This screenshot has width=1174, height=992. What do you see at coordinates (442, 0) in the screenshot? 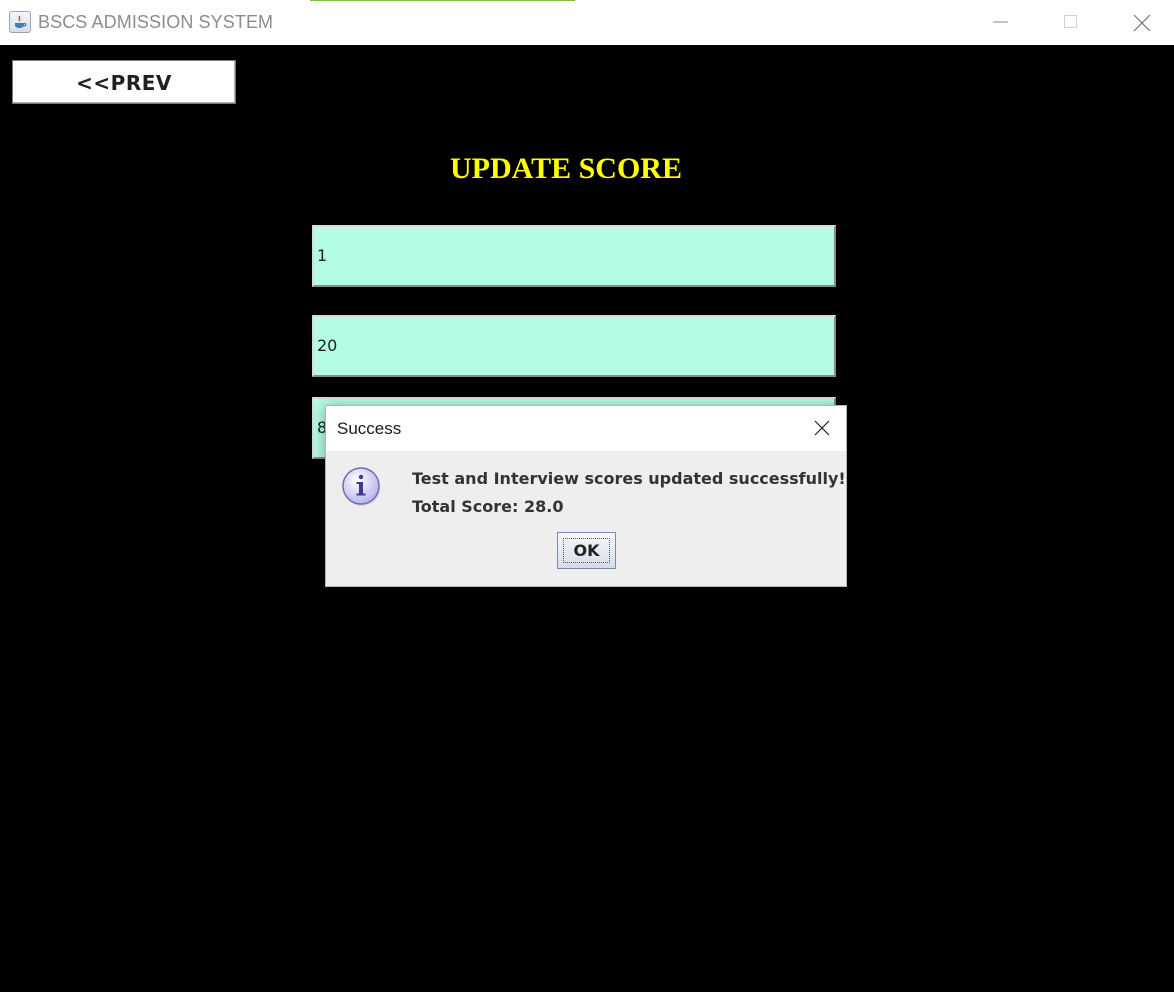
I see `title-bar-accent` at bounding box center [442, 0].